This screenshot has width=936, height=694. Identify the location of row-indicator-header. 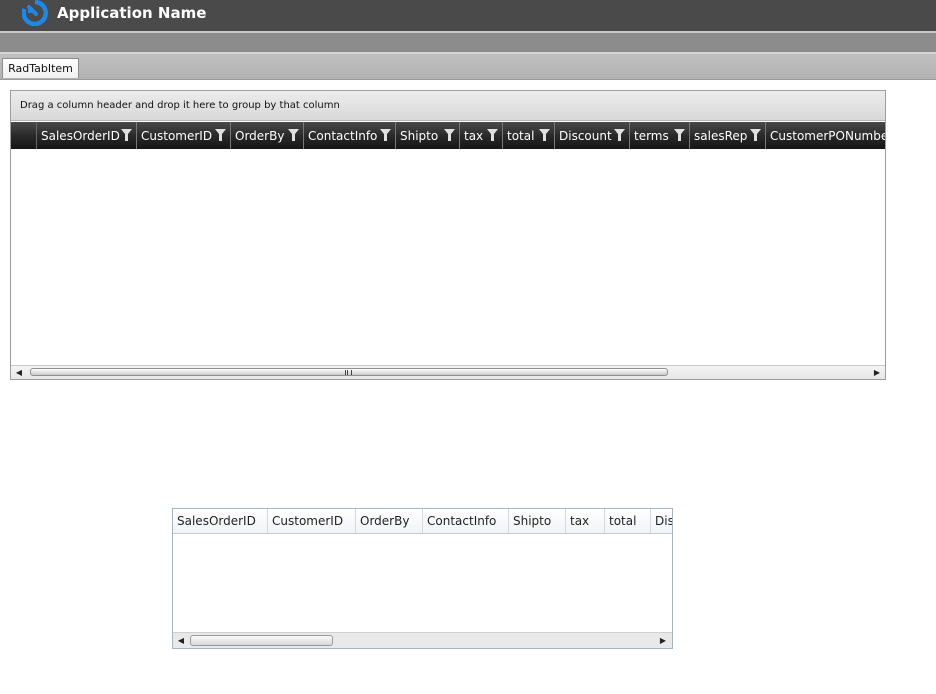
(24, 135).